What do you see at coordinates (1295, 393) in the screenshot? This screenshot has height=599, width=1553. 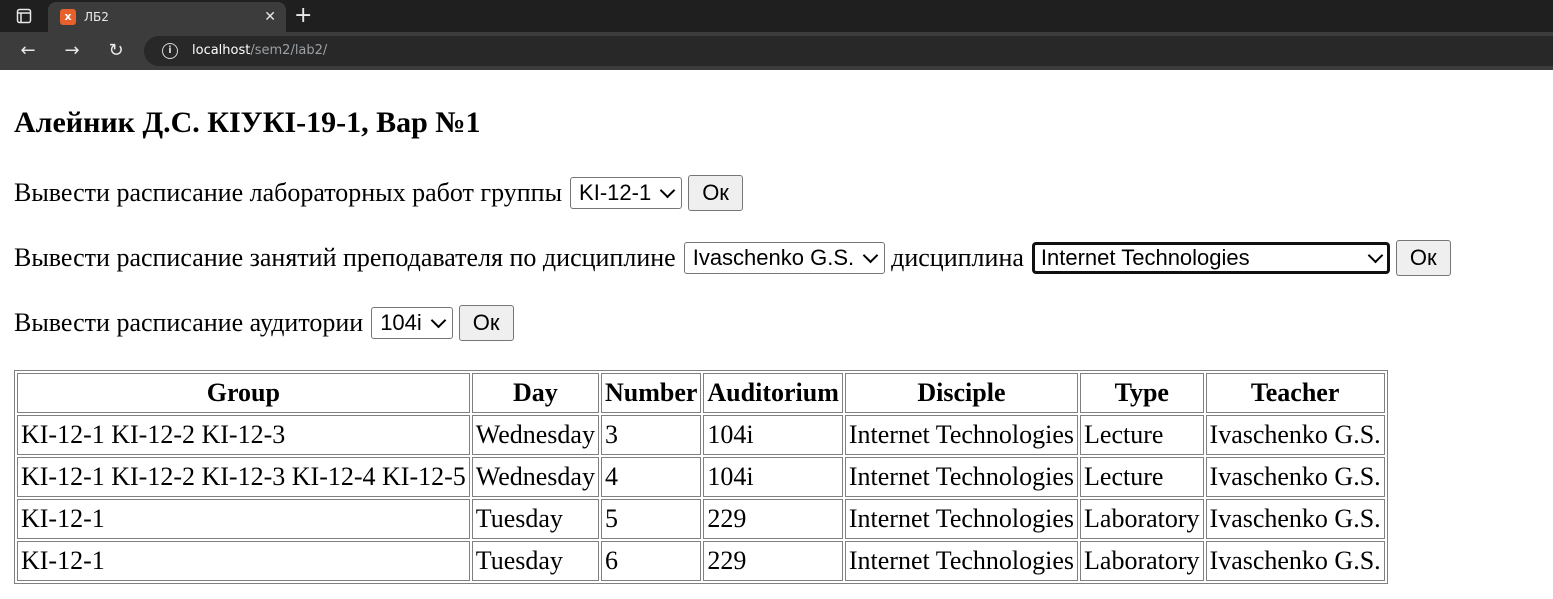 I see `column-header: Teacher` at bounding box center [1295, 393].